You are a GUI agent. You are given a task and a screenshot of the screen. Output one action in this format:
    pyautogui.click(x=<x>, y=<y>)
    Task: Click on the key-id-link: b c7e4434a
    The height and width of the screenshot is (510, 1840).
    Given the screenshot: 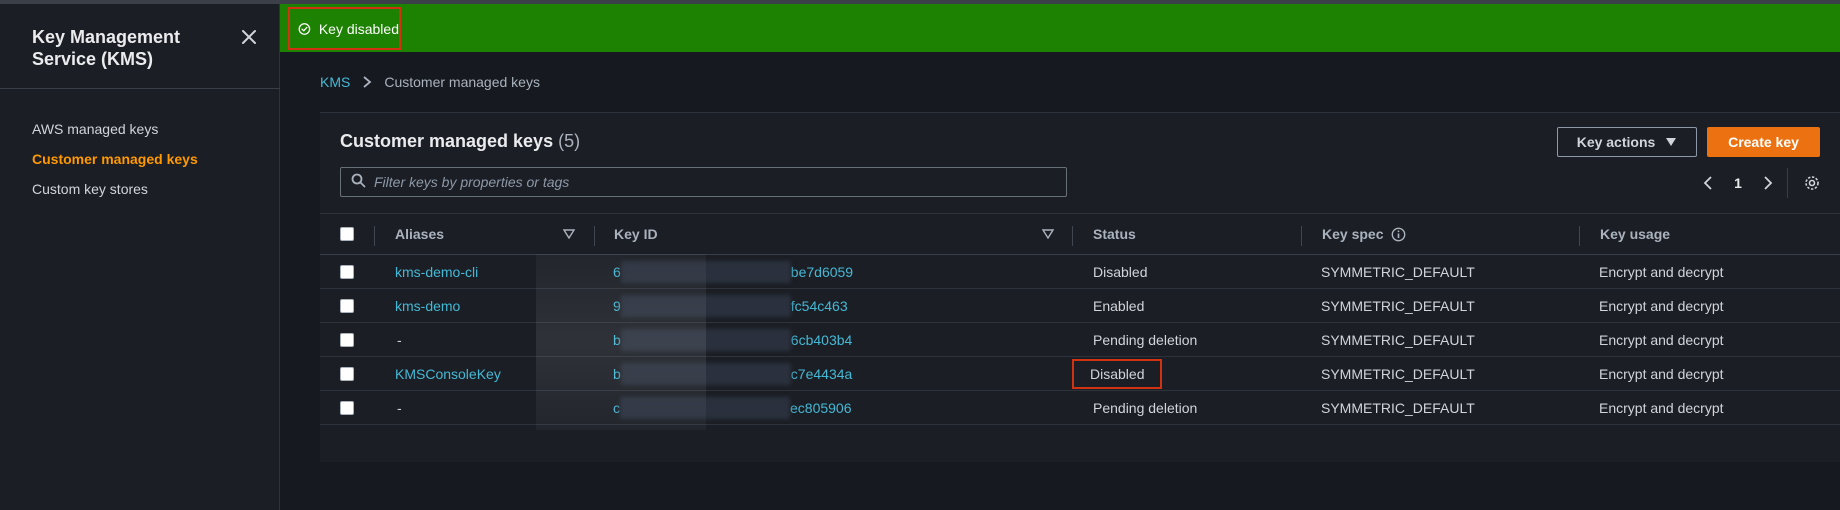 What is the action you would take?
    pyautogui.click(x=732, y=373)
    